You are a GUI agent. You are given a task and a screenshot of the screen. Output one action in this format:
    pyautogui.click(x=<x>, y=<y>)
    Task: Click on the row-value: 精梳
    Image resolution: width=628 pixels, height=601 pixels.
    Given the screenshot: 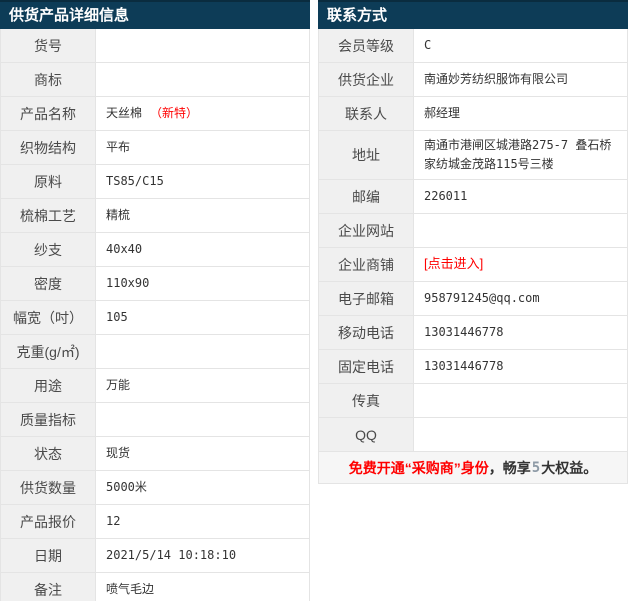 What is the action you would take?
    pyautogui.click(x=202, y=215)
    